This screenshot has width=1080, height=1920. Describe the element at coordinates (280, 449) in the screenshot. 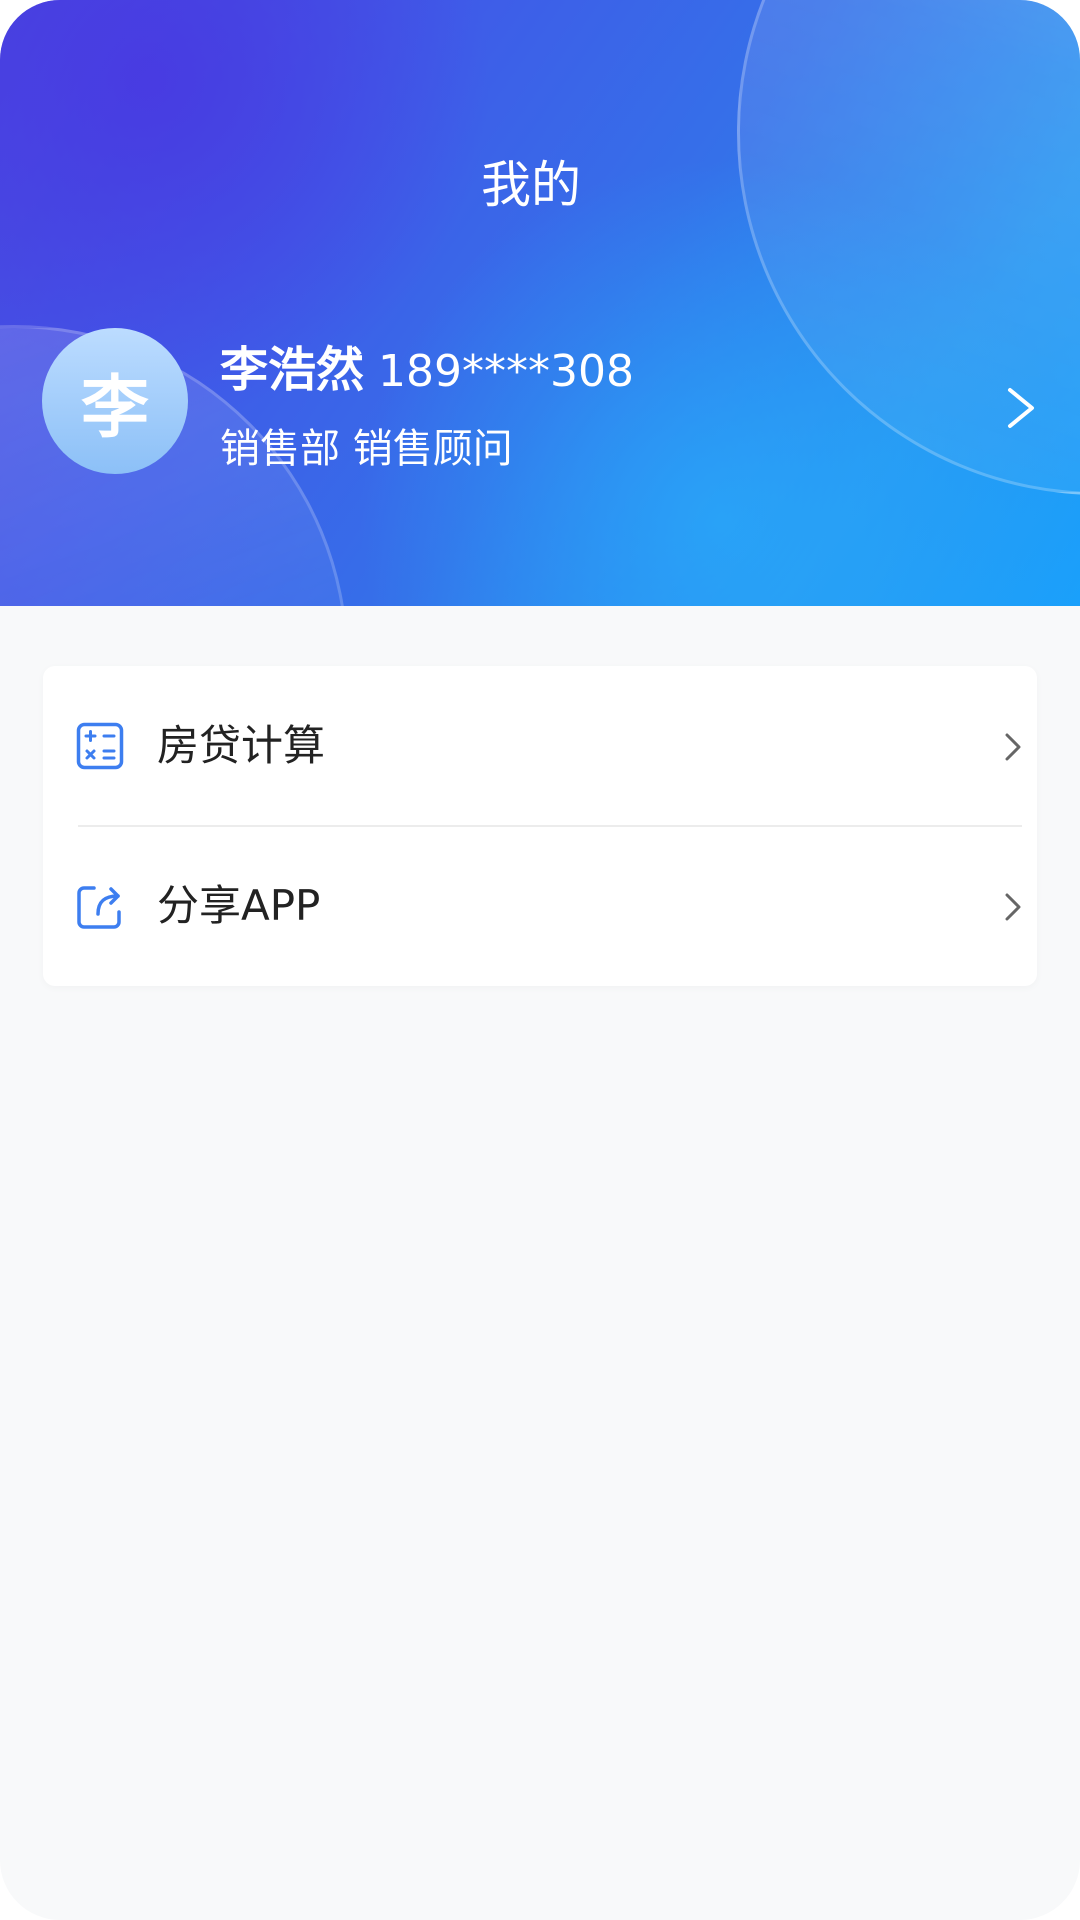

I see `user-department: 销售部` at that location.